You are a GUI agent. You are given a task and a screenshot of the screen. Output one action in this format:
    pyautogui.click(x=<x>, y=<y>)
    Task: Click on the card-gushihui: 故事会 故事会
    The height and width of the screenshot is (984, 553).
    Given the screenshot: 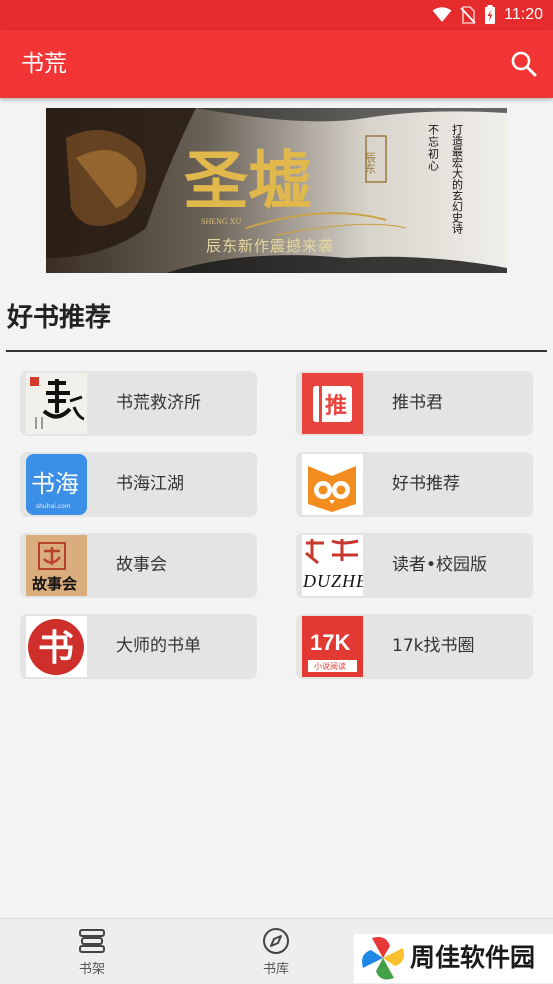 What is the action you would take?
    pyautogui.click(x=138, y=565)
    